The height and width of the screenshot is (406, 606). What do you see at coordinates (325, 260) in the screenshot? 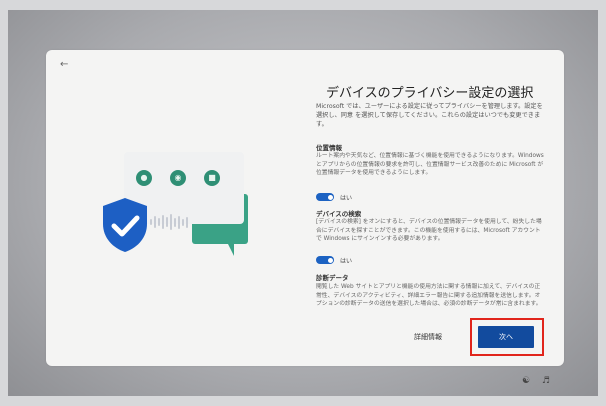
I see `find-device-toggle` at bounding box center [325, 260].